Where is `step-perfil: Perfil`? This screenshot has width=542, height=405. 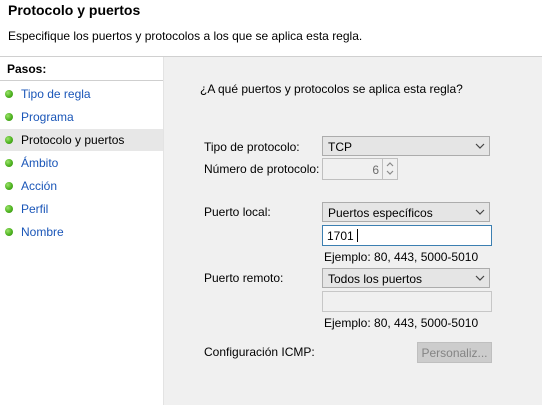 step-perfil: Perfil is located at coordinates (81, 209).